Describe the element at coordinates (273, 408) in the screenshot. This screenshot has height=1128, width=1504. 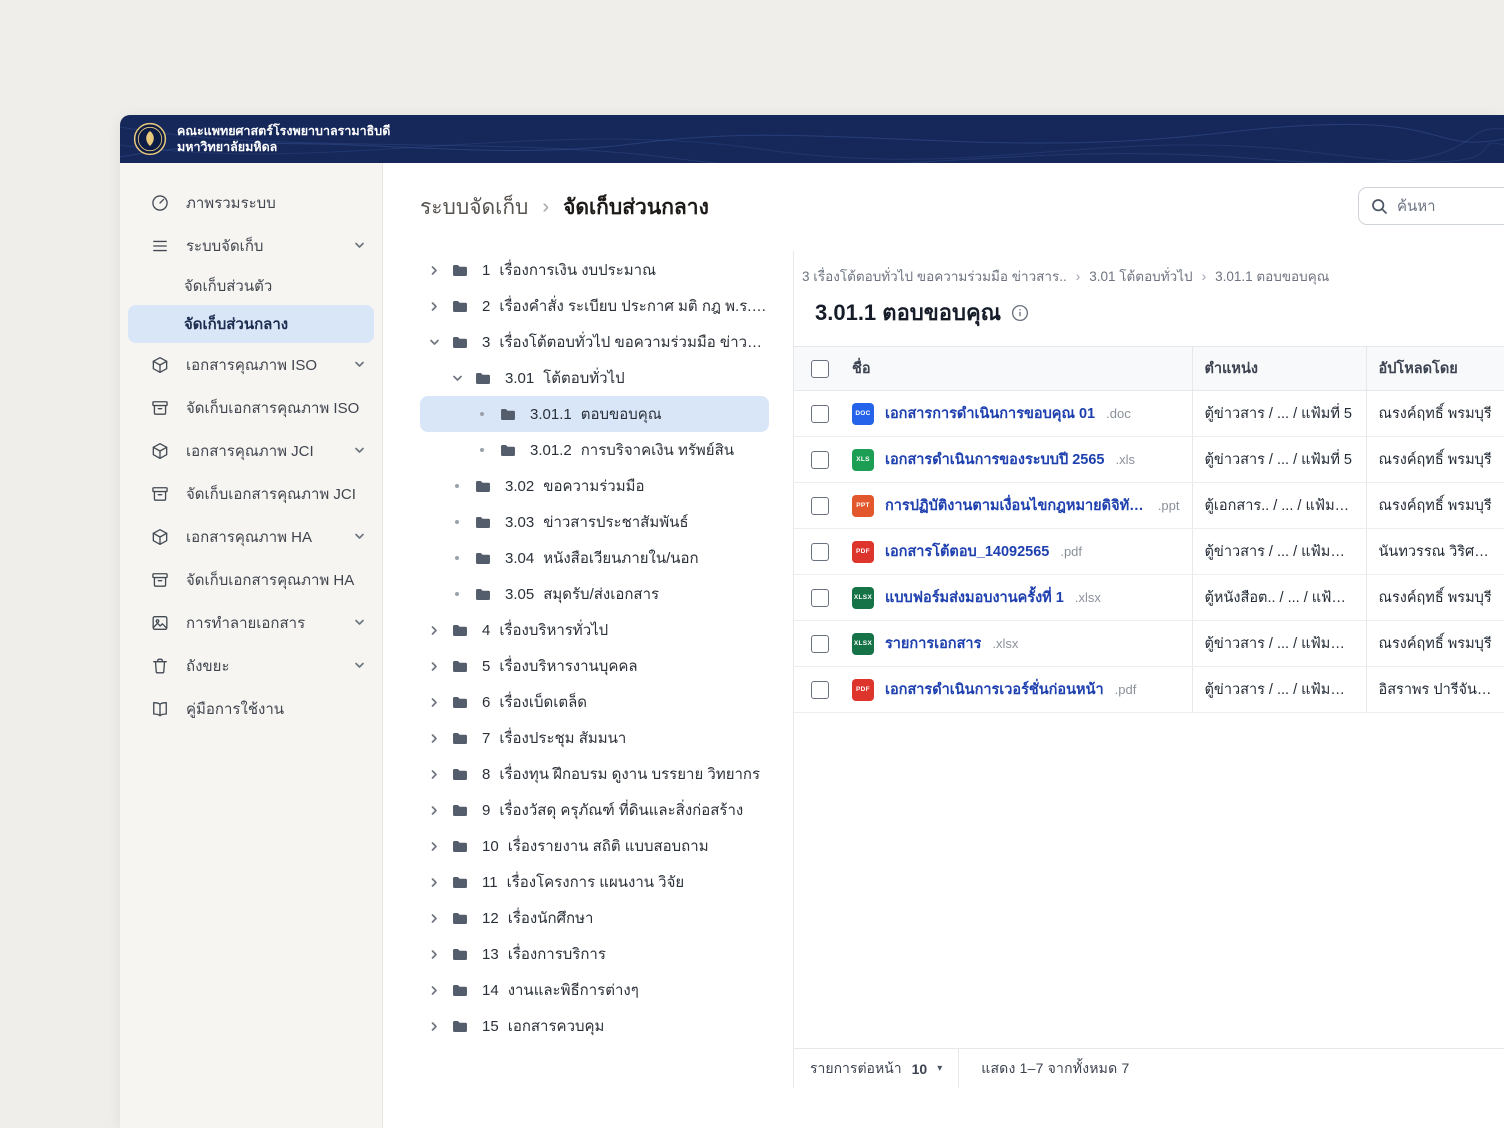
I see `sidebar-item-label: จัดเก็บเอกสารคุณภาพ ISO` at that location.